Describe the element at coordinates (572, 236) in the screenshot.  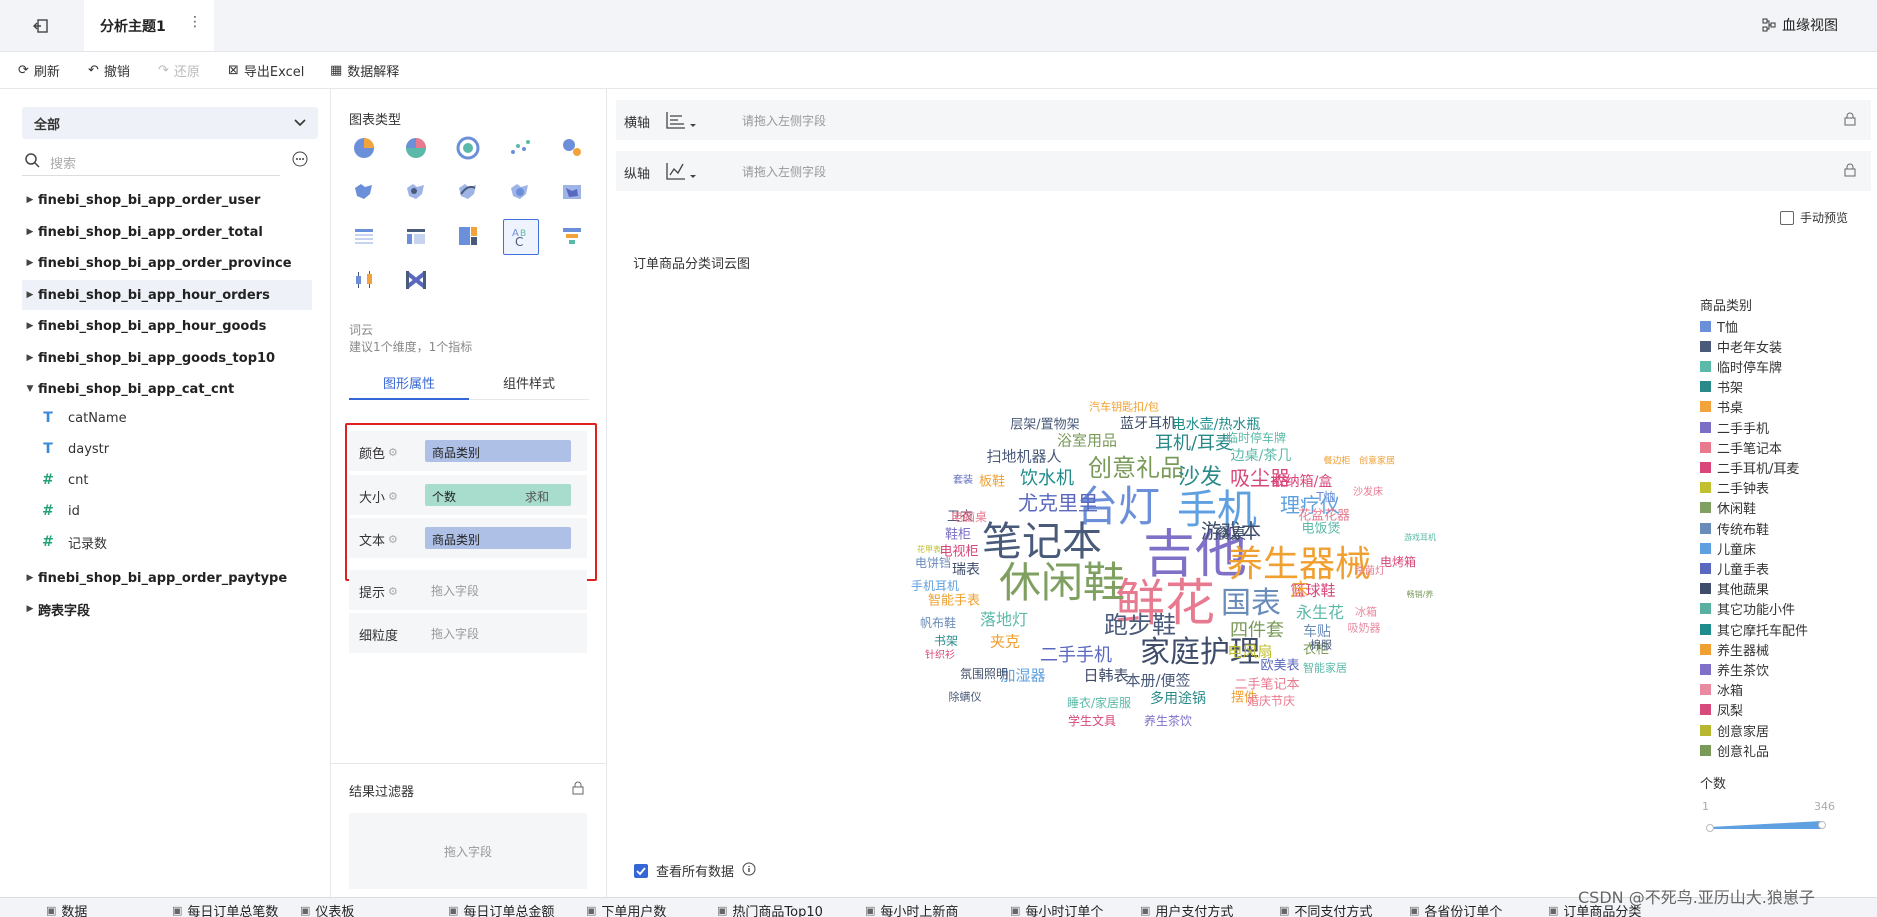
I see `funnel-chart-icon` at that location.